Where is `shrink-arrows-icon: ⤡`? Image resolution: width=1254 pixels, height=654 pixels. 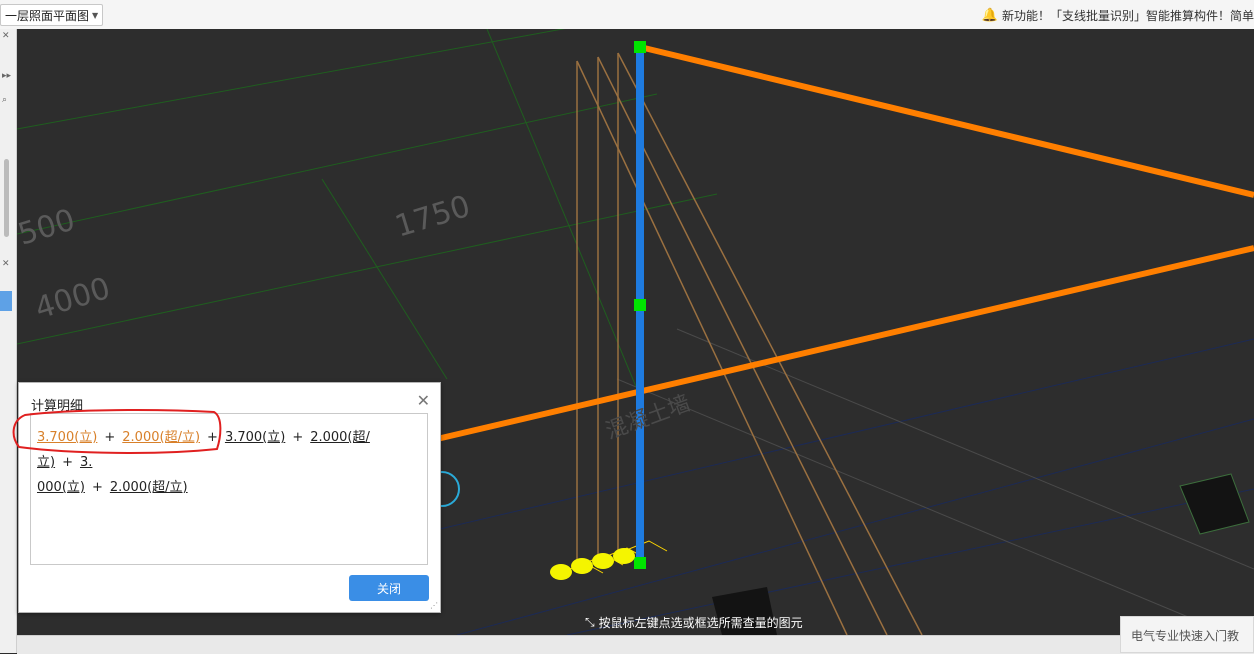 shrink-arrows-icon: ⤡ is located at coordinates (590, 622).